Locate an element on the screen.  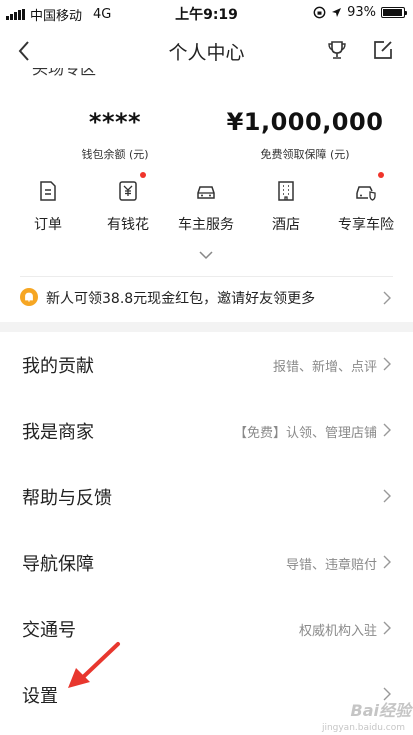
quick-action-label: 车主服务 is located at coordinates (206, 225).